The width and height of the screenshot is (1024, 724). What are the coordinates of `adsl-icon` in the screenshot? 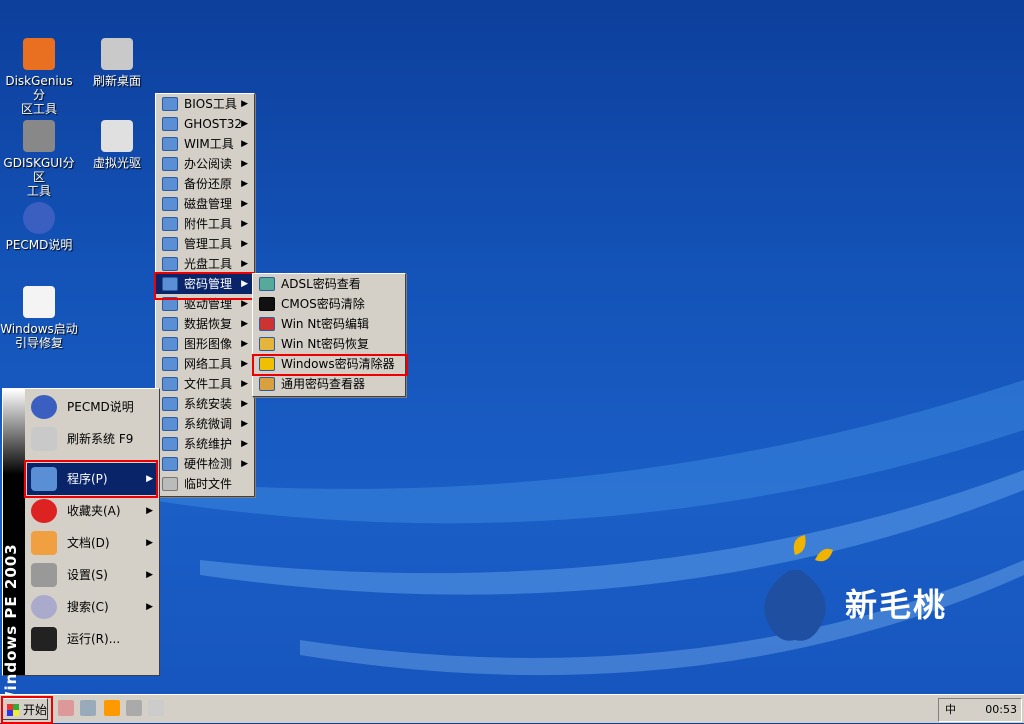 It's located at (267, 284).